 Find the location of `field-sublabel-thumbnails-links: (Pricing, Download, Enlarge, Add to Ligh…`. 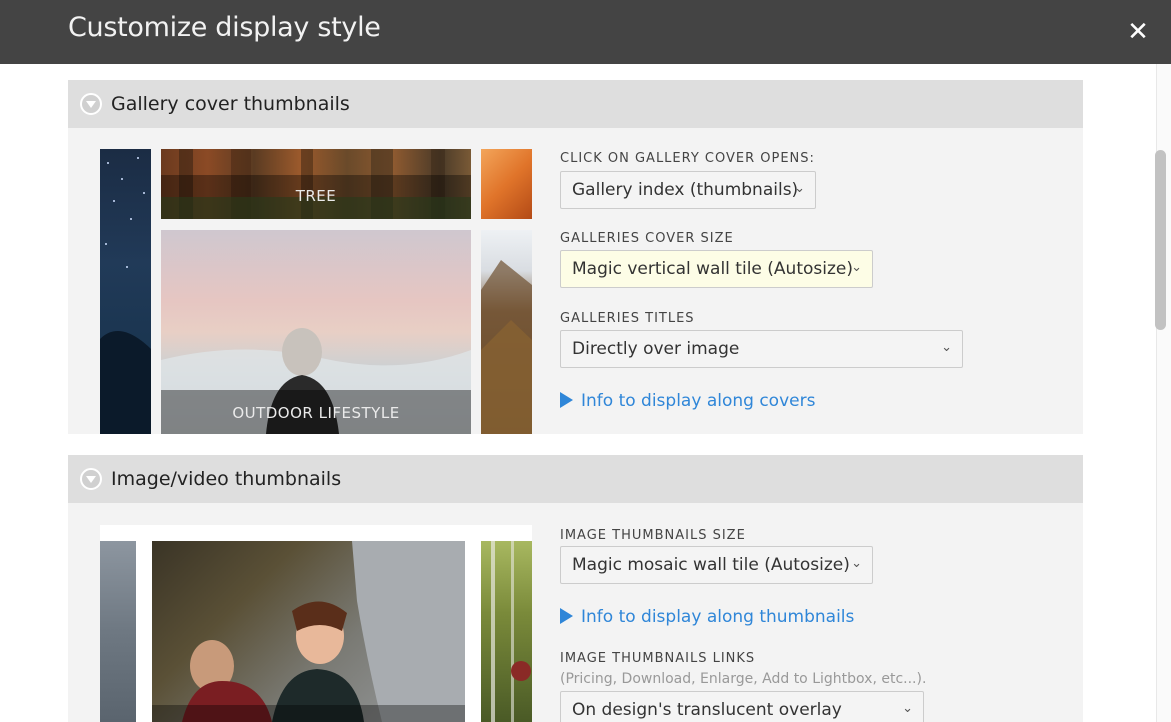

field-sublabel-thumbnails-links: (Pricing, Download, Enlarge, Add to Ligh… is located at coordinates (743, 679).